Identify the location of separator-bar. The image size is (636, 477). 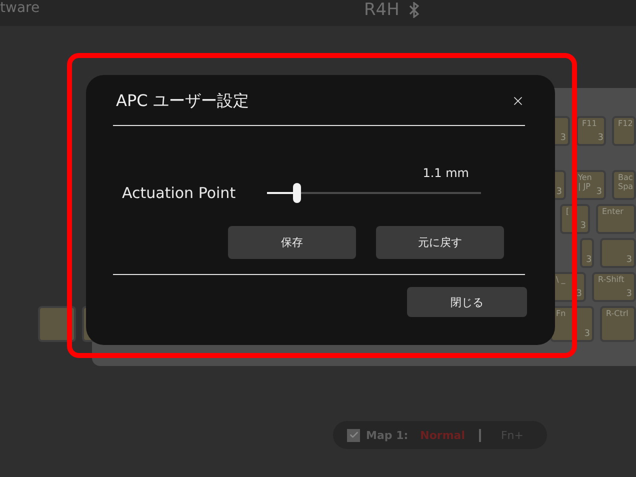
(479, 435).